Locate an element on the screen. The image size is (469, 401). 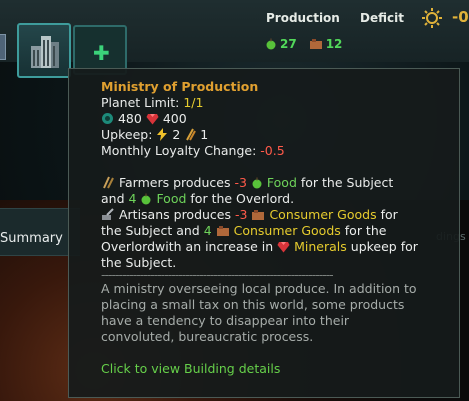
upkeep-food: 1 is located at coordinates (204, 134).